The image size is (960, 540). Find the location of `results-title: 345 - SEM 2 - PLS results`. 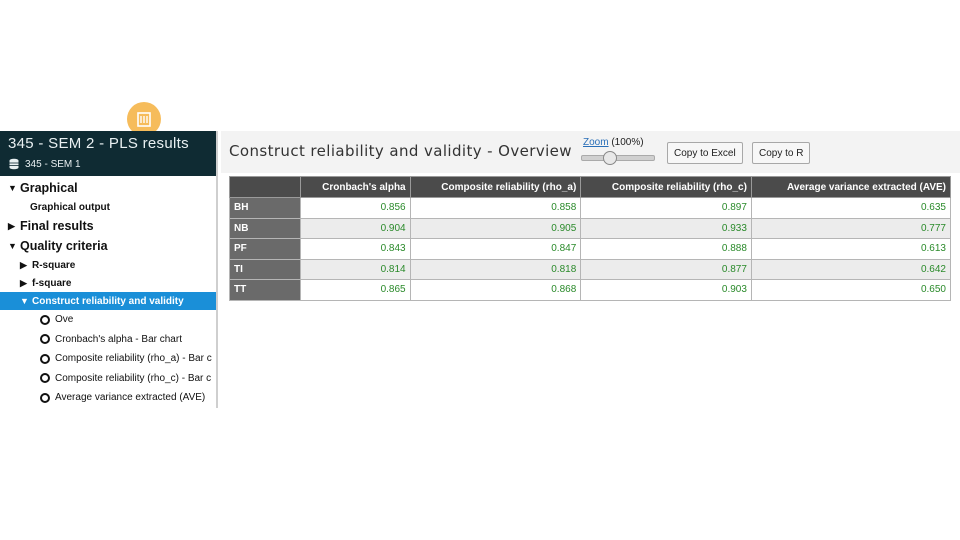

results-title: 345 - SEM 2 - PLS results is located at coordinates (98, 143).